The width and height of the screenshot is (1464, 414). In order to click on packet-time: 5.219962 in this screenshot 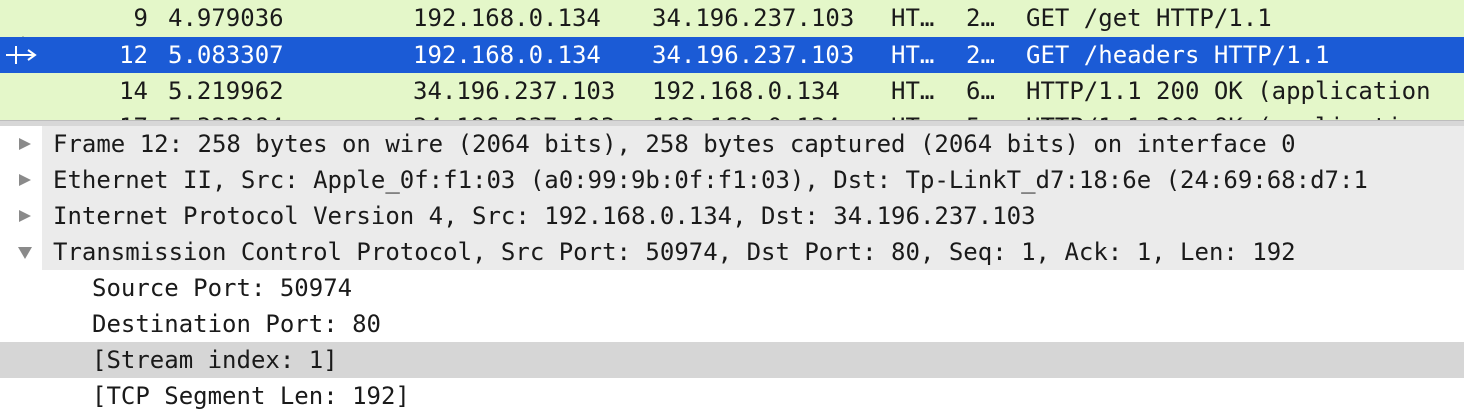, I will do `click(226, 91)`.